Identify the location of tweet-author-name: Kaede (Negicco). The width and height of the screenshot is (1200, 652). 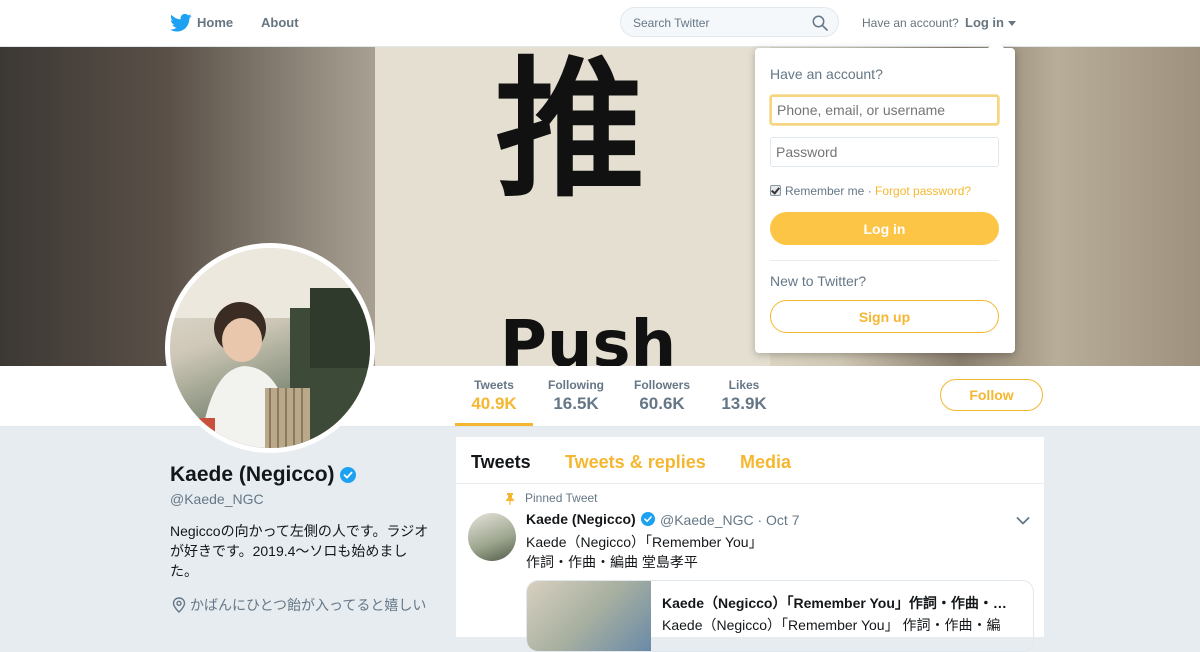
(581, 519).